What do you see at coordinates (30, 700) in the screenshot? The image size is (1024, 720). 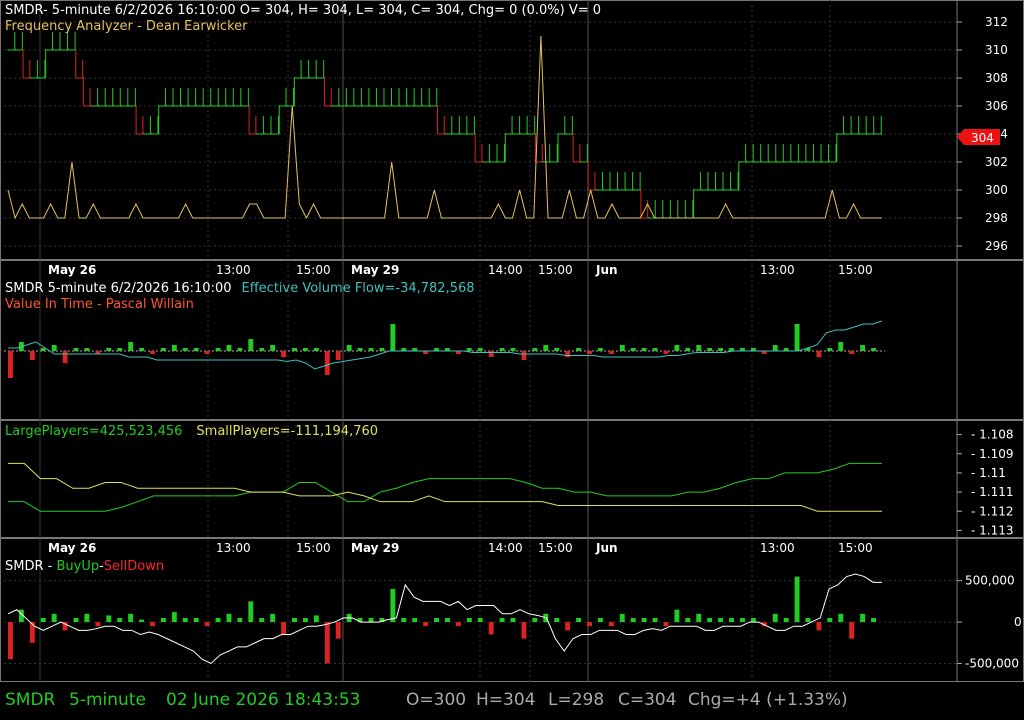 I see `status-symbol: SMDR` at bounding box center [30, 700].